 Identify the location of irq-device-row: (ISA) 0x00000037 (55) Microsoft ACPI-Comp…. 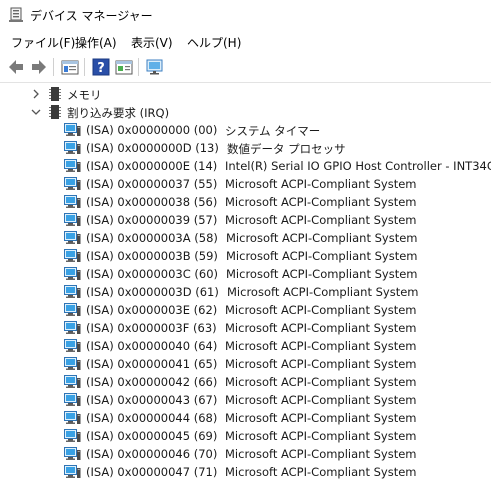
(245, 184).